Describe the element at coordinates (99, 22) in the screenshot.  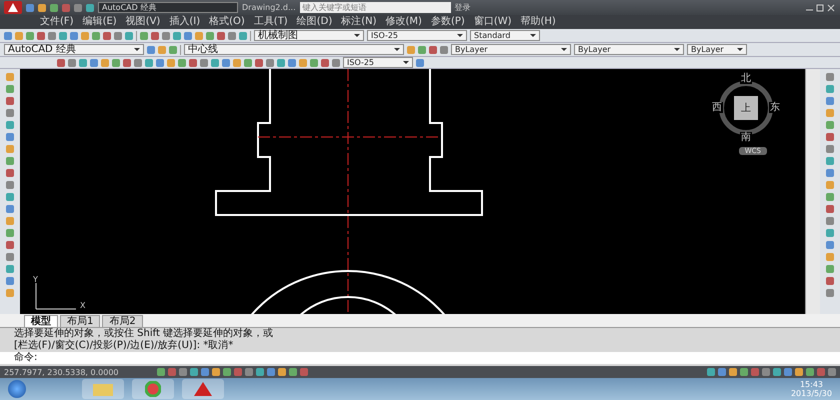
I see `menu-item: 编辑(E)` at that location.